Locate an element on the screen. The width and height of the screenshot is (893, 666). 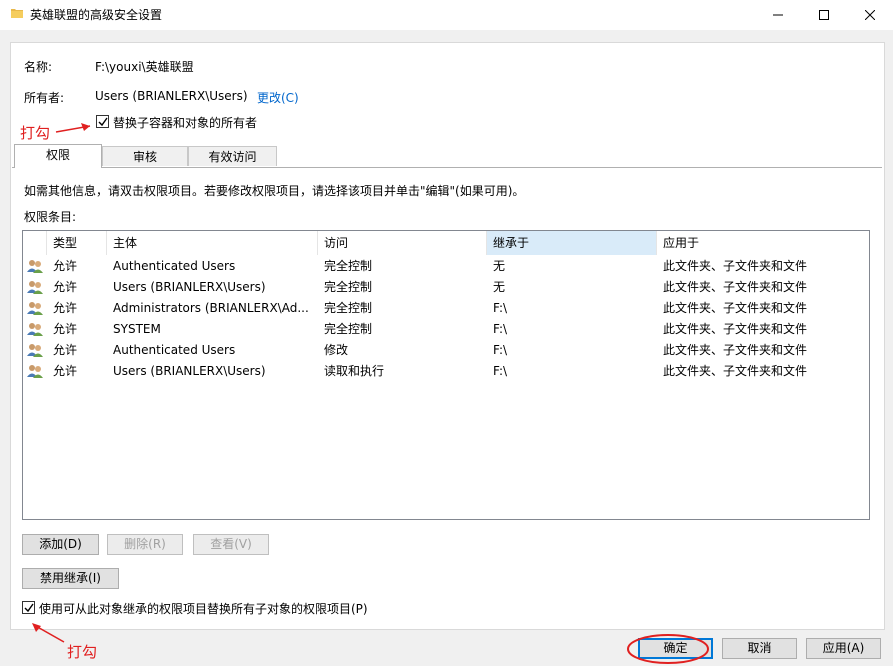
table-cell: 修改 is located at coordinates (336, 350).